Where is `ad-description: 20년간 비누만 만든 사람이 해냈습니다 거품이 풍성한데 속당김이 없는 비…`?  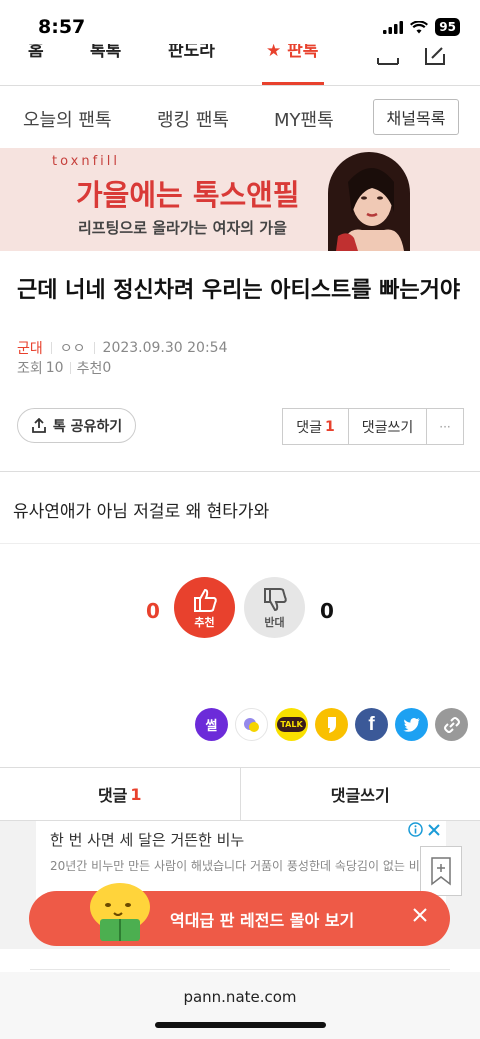
ad-description: 20년간 비누만 만든 사람이 해냈습니다 거품이 풍성한데 속당김이 없는 비… is located at coordinates (245, 866).